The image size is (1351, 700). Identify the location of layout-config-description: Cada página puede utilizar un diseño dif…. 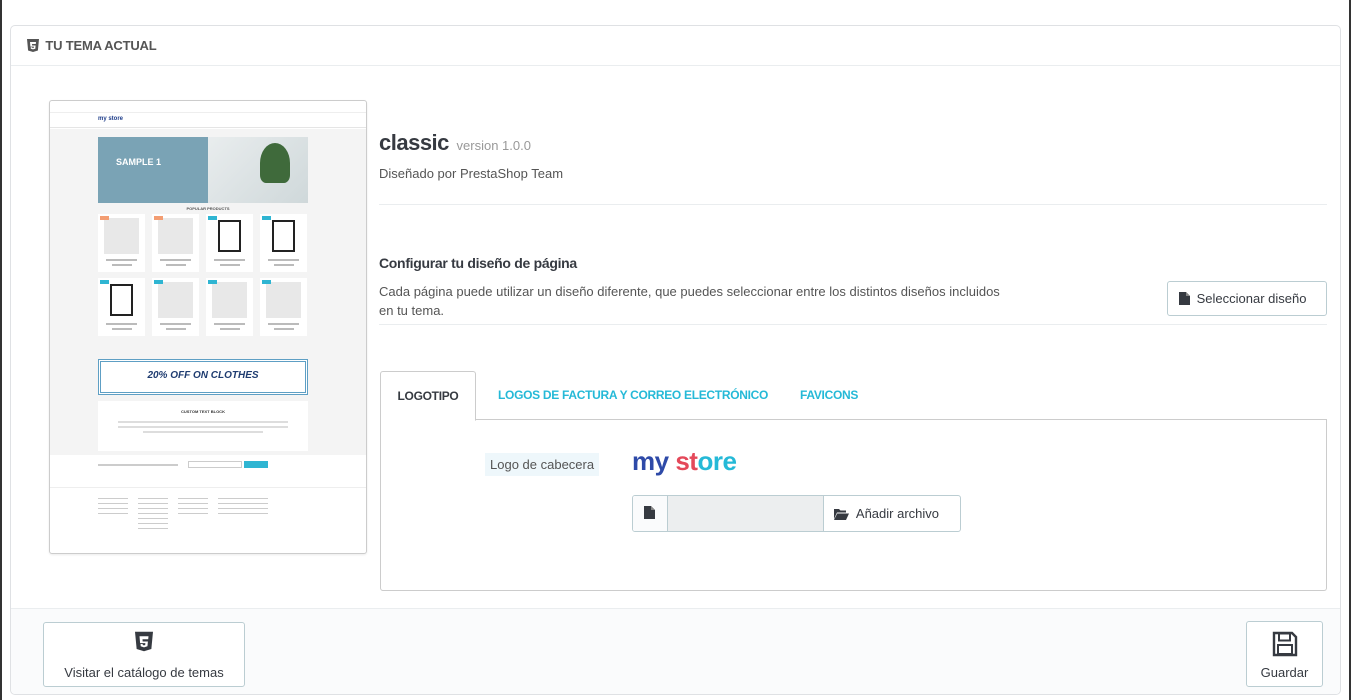
(689, 301).